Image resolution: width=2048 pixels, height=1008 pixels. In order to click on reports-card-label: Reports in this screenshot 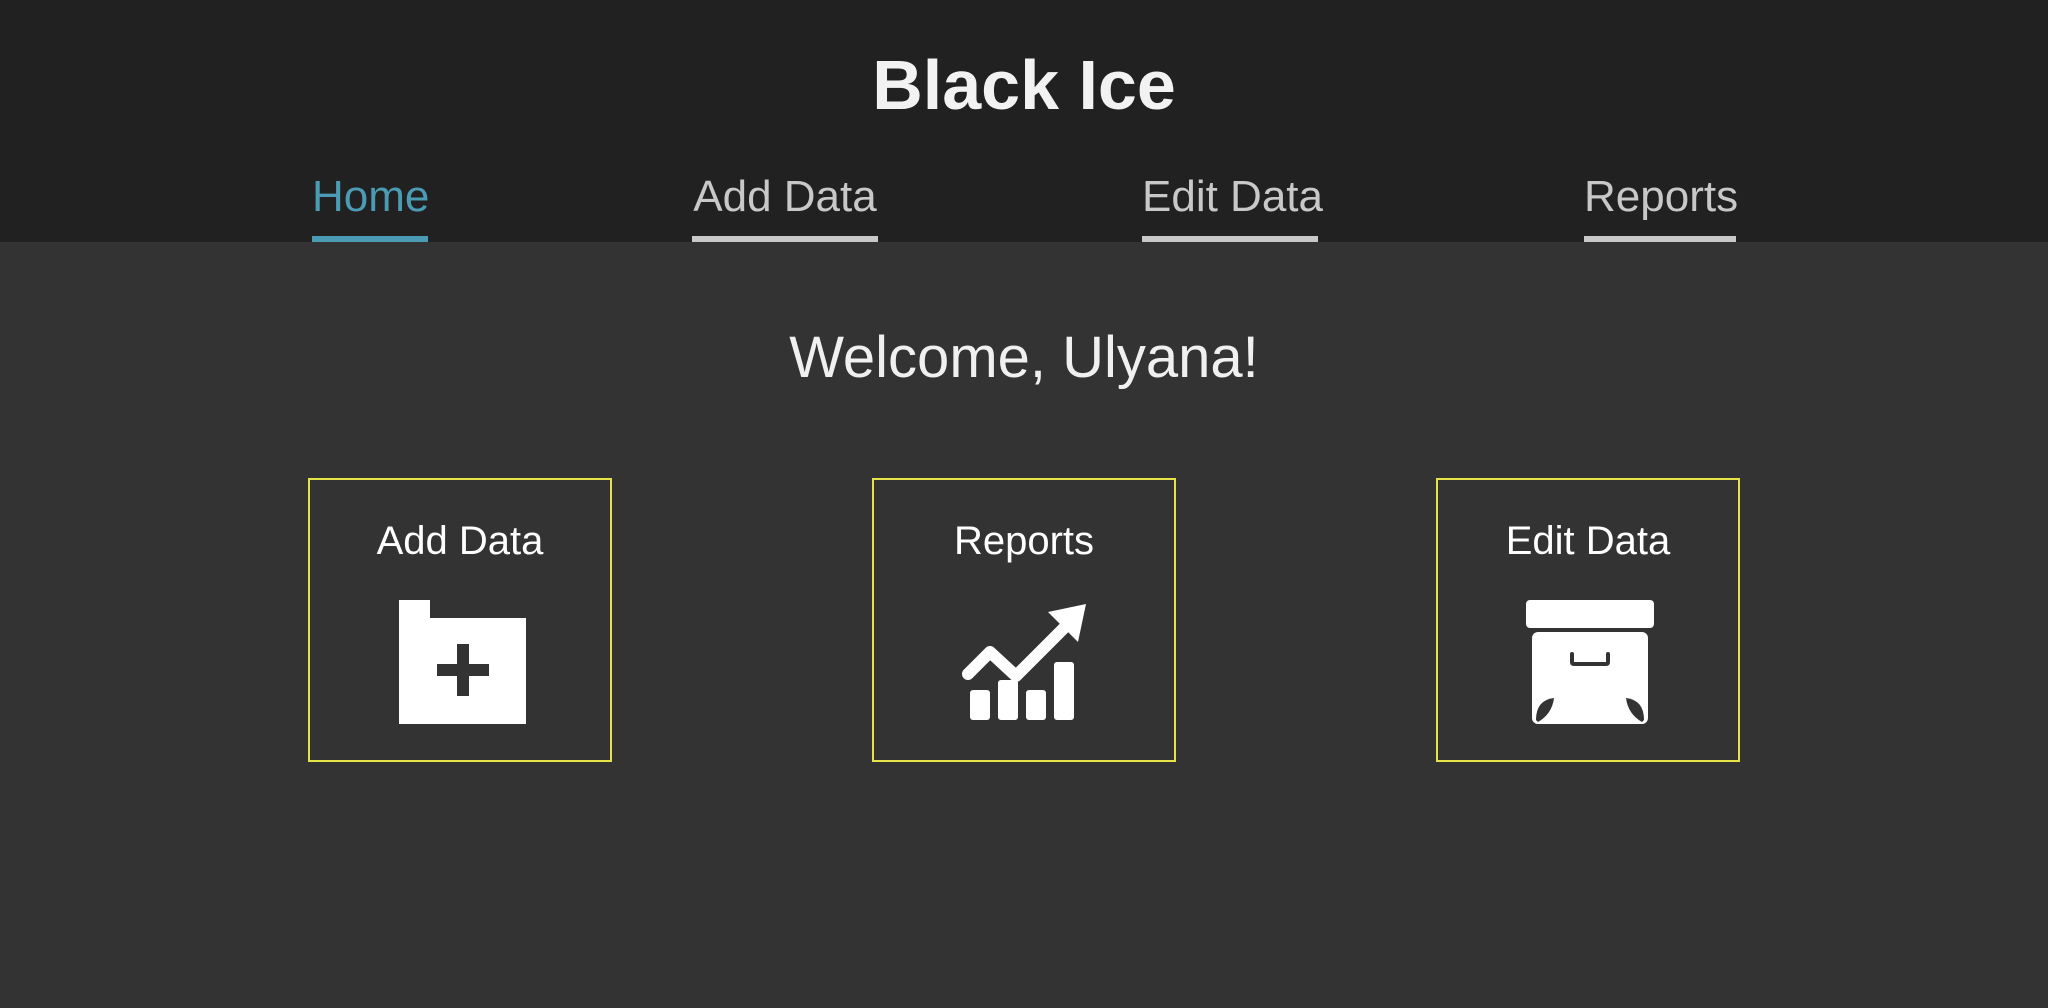, I will do `click(1024, 541)`.